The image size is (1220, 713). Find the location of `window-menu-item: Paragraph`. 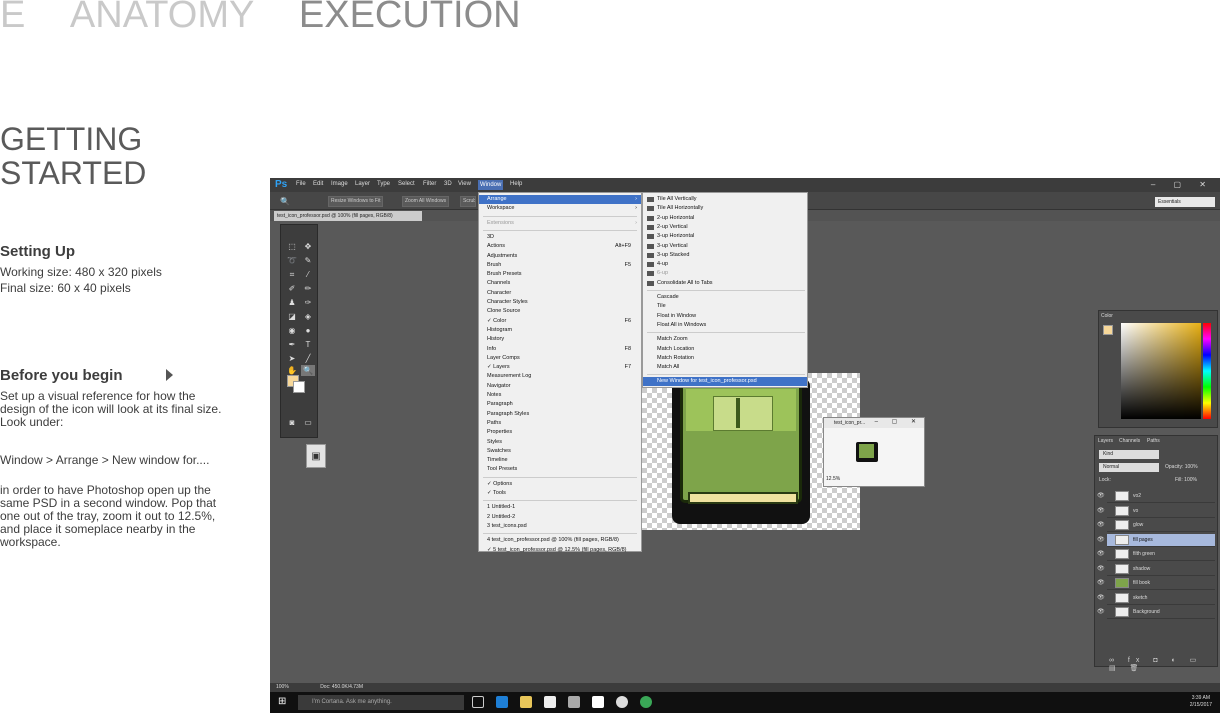

window-menu-item: Paragraph is located at coordinates (560, 404).